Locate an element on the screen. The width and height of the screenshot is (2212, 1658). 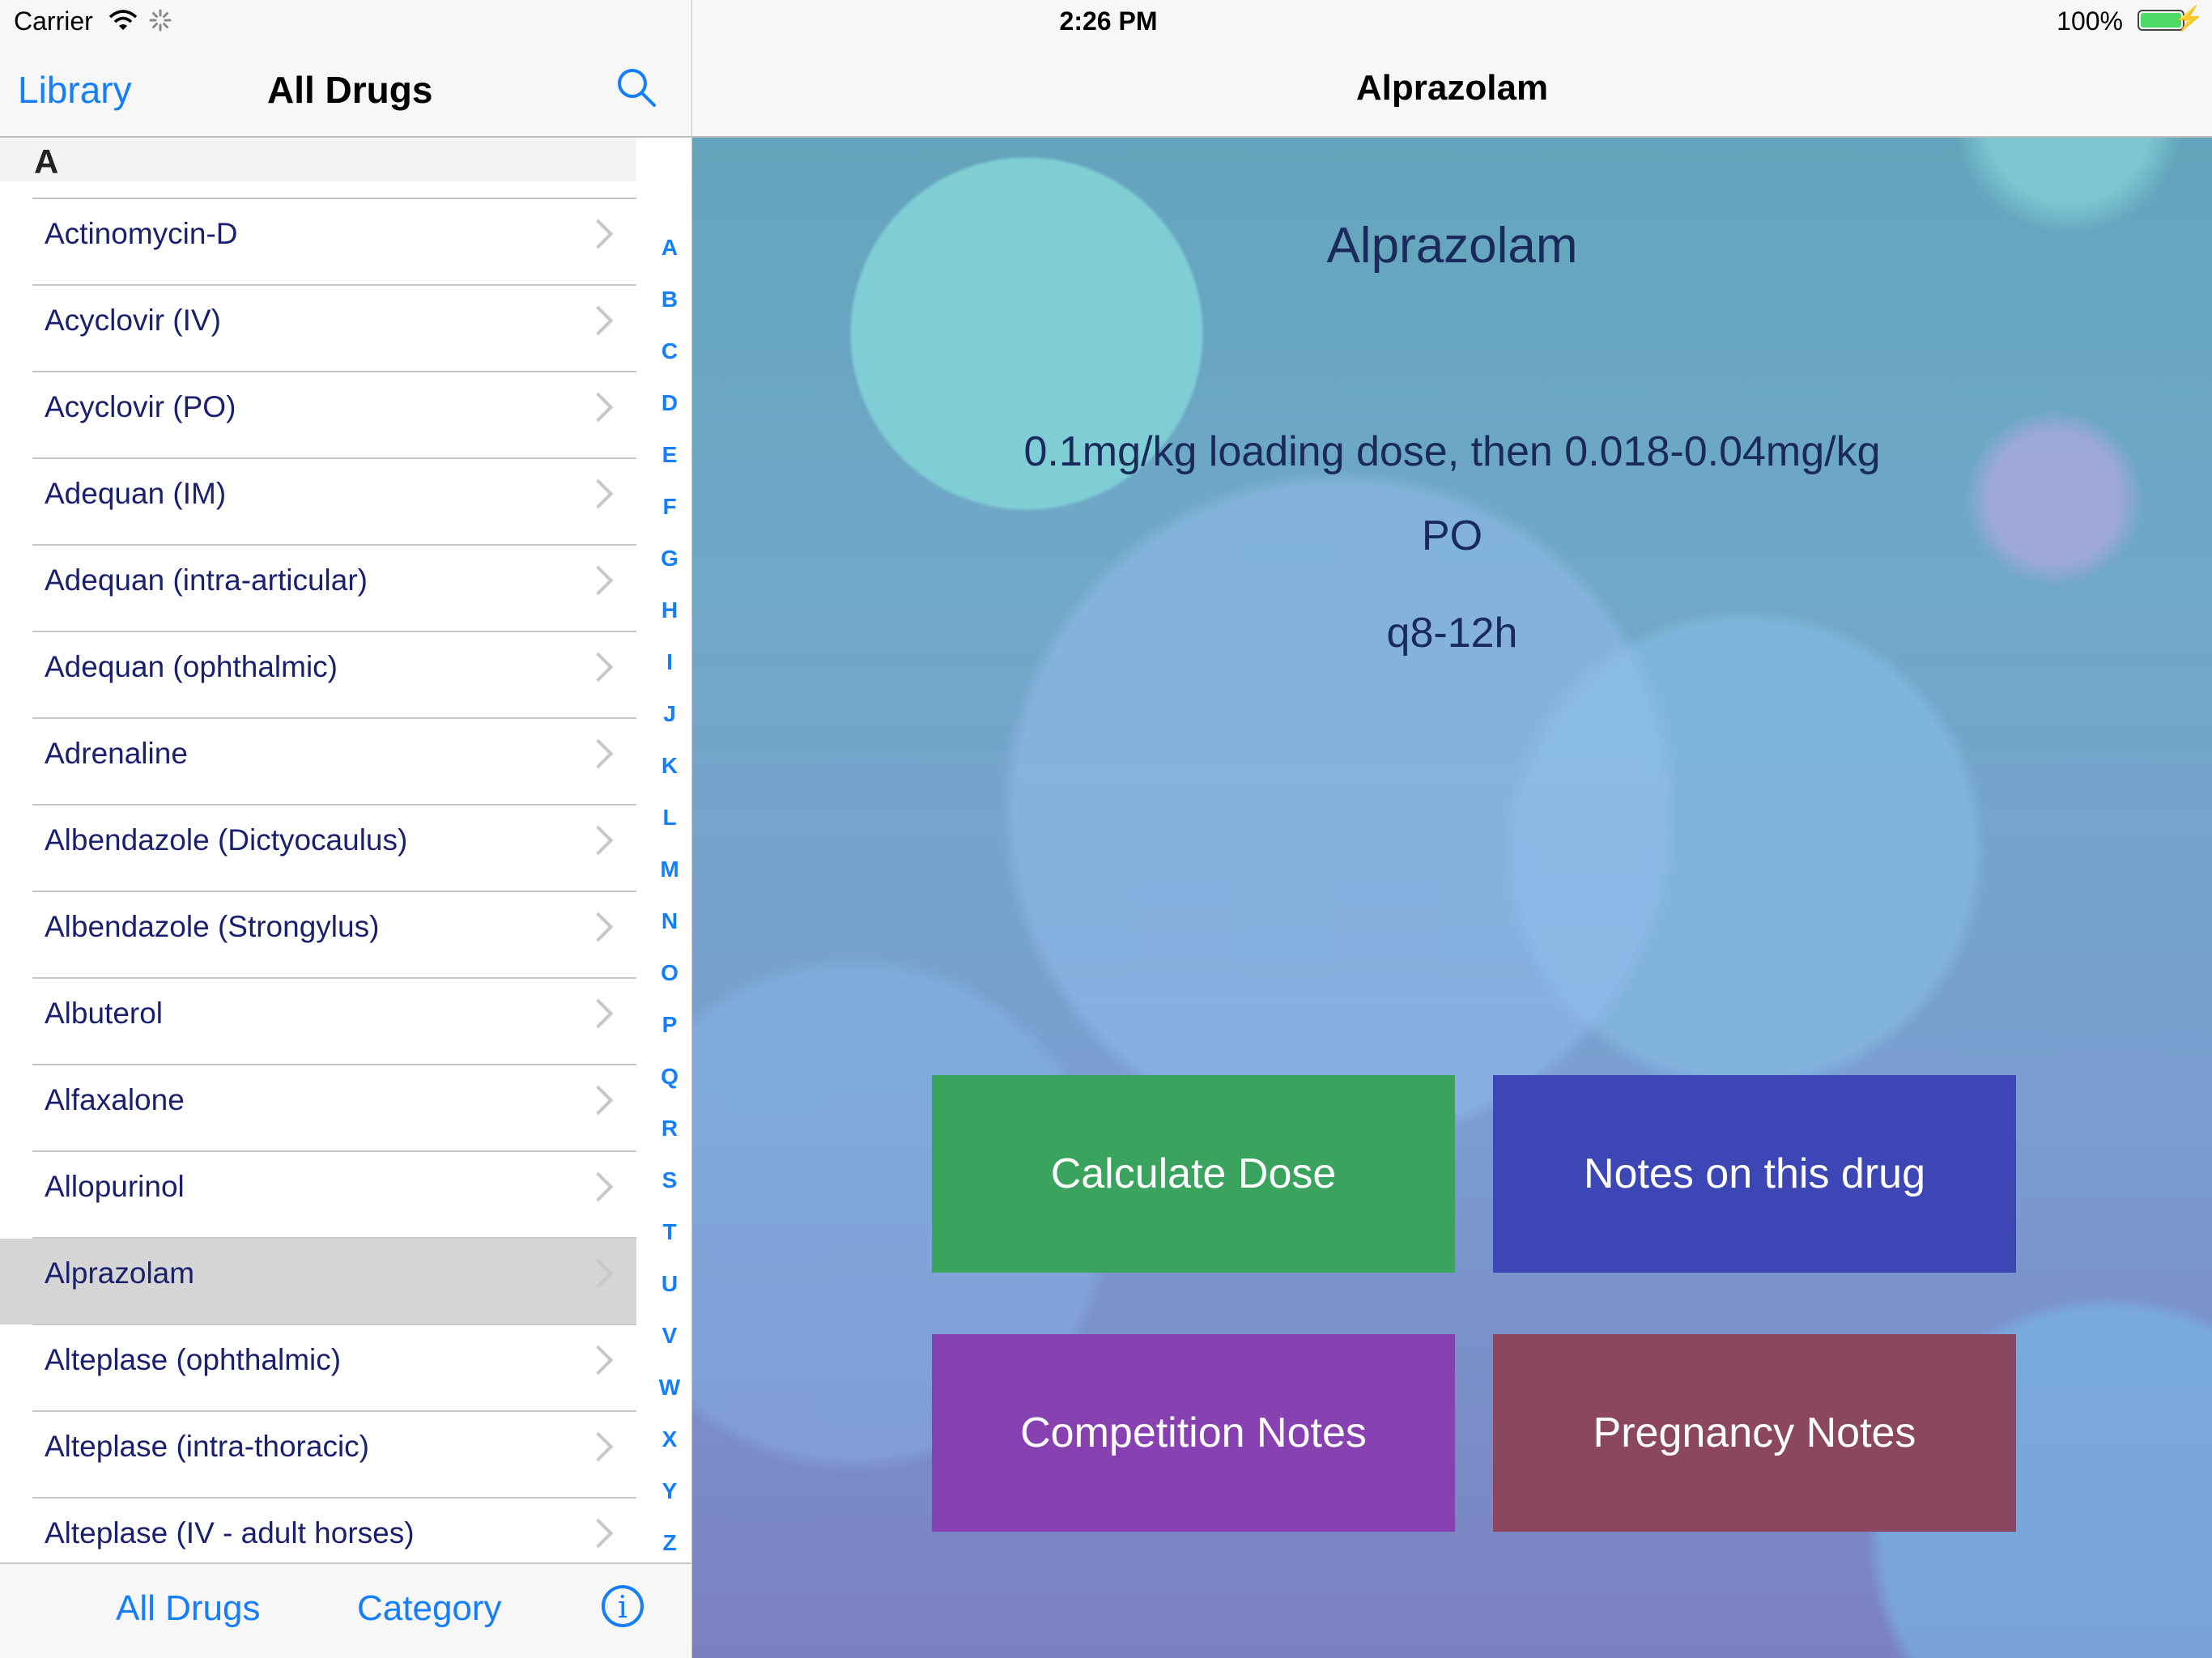
index-letter: W is located at coordinates (669, 1400).